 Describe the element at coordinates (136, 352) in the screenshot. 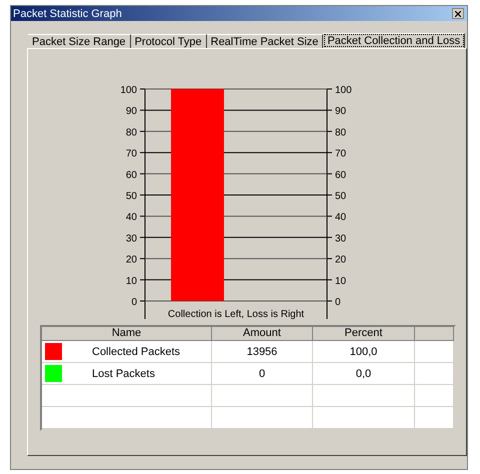

I see `cell-text: Collected Packets` at that location.